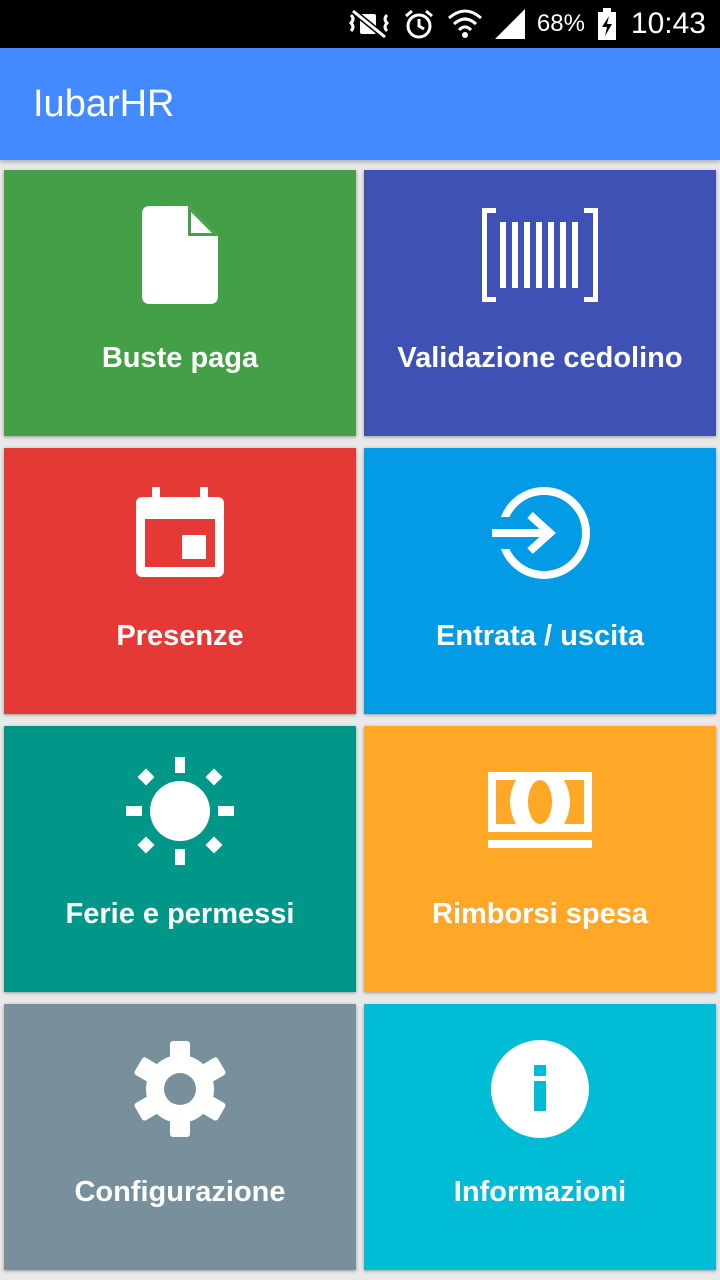 Image resolution: width=720 pixels, height=1280 pixels. What do you see at coordinates (668, 23) in the screenshot?
I see `clock: 10:43` at bounding box center [668, 23].